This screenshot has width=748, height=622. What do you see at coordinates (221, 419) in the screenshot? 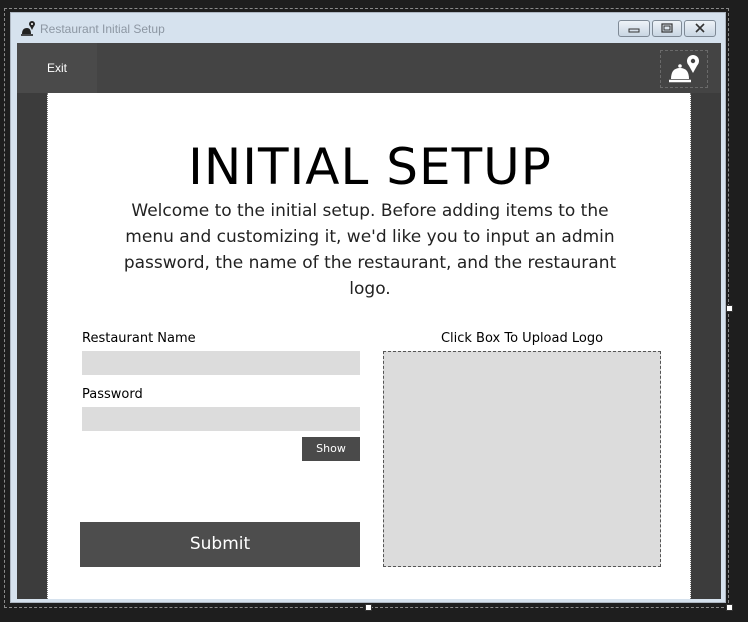
I see `password-input` at bounding box center [221, 419].